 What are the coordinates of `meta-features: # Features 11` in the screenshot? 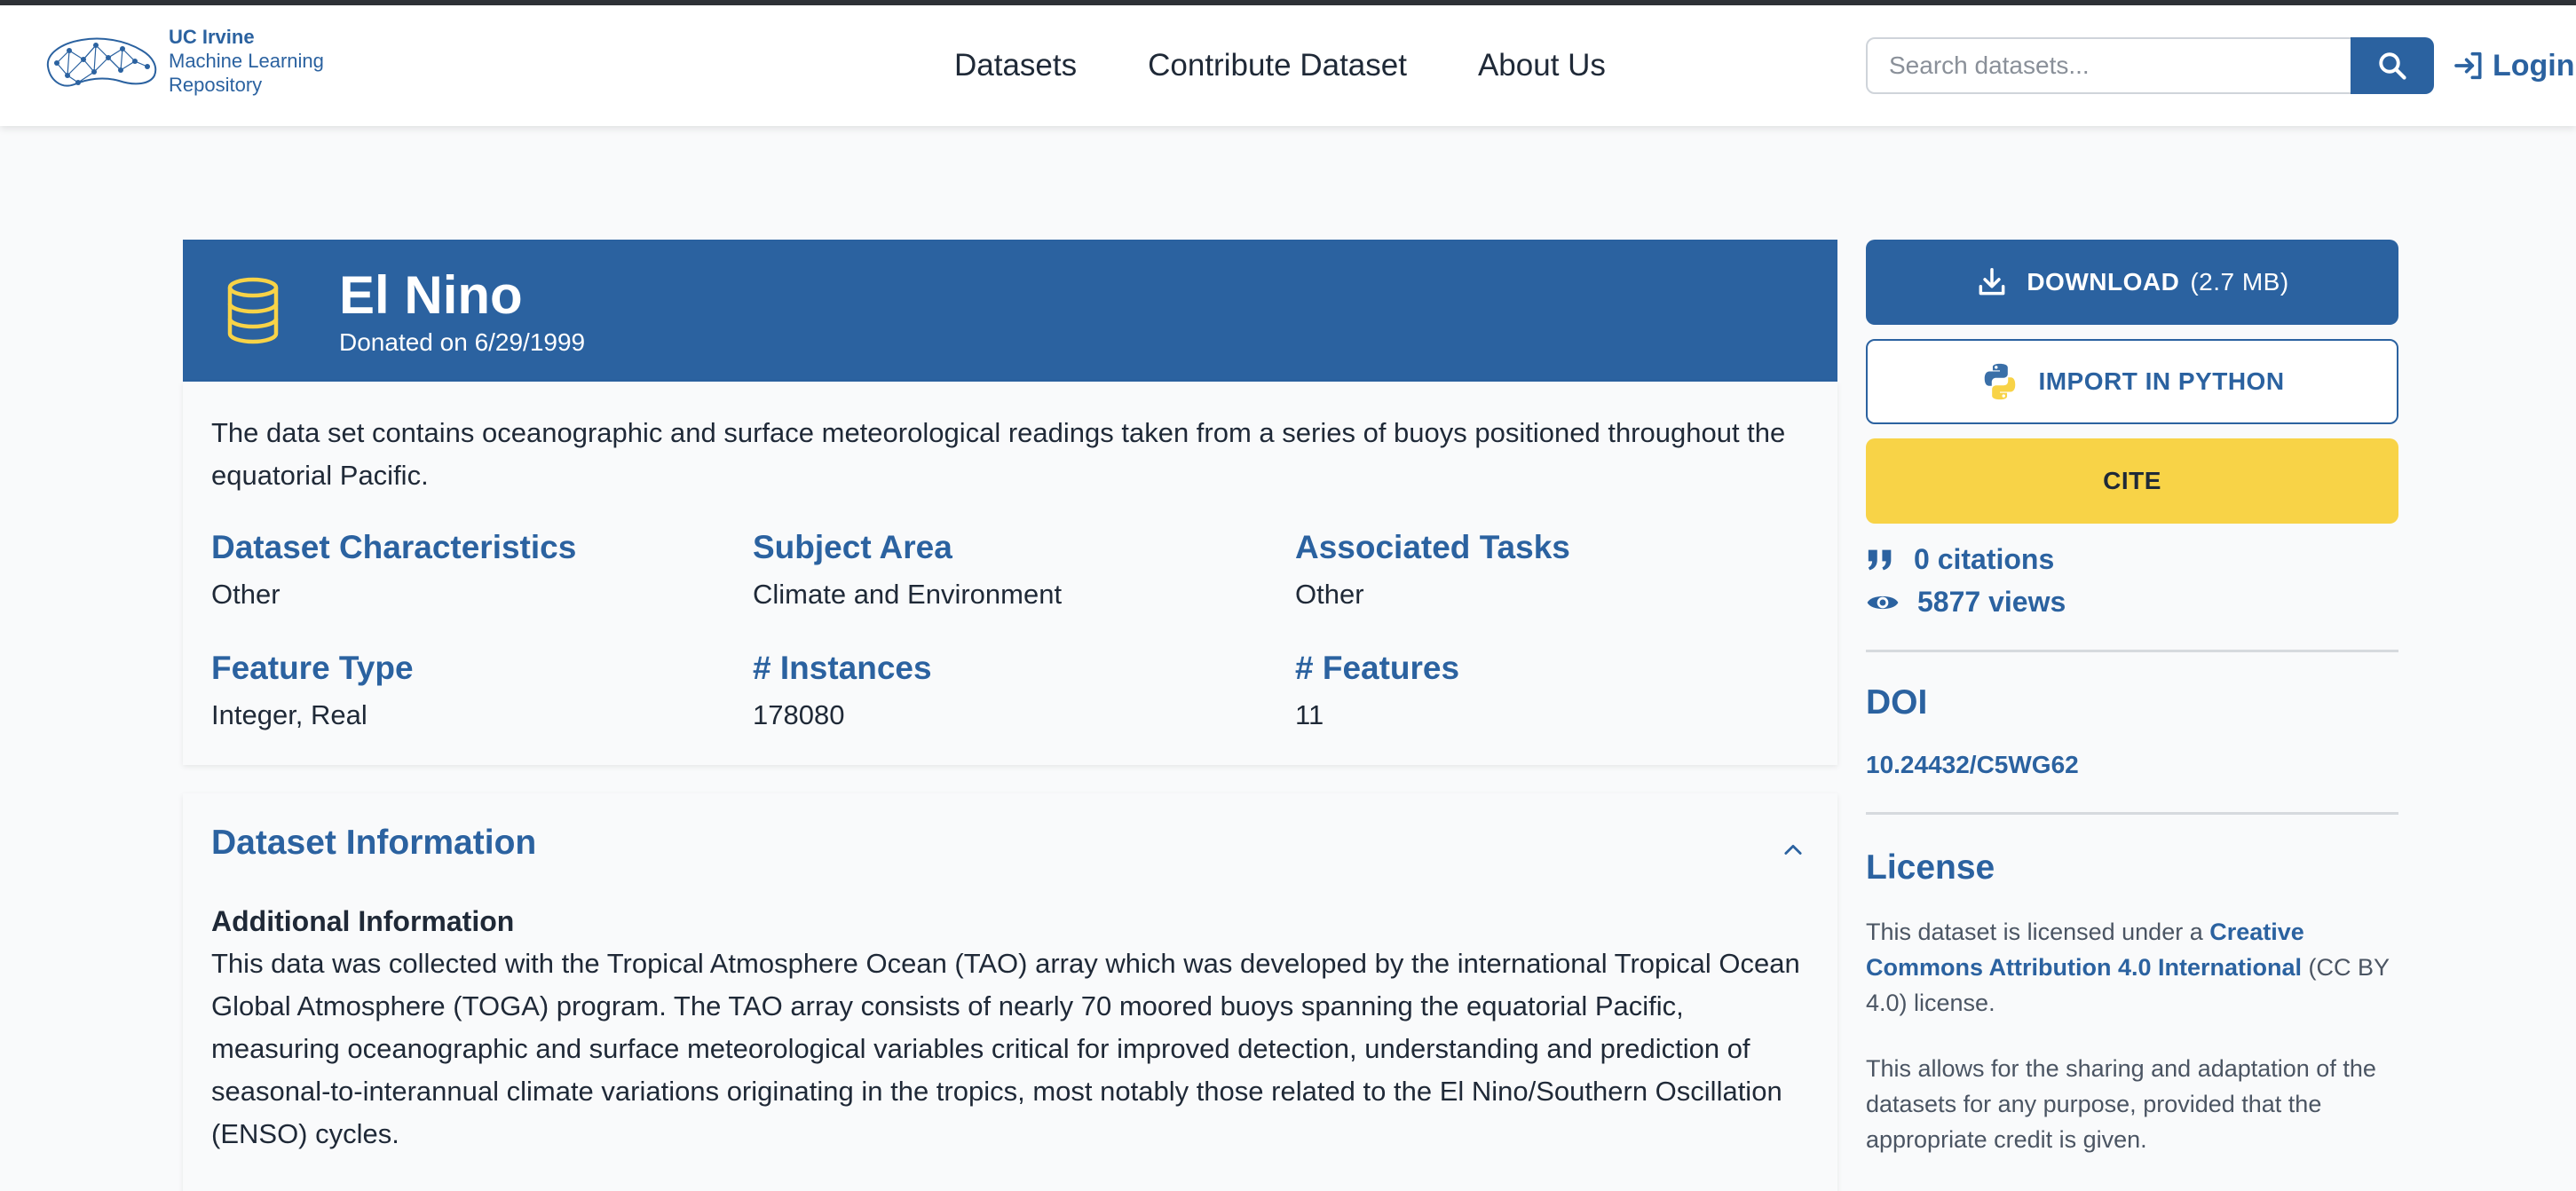 It's located at (1377, 690).